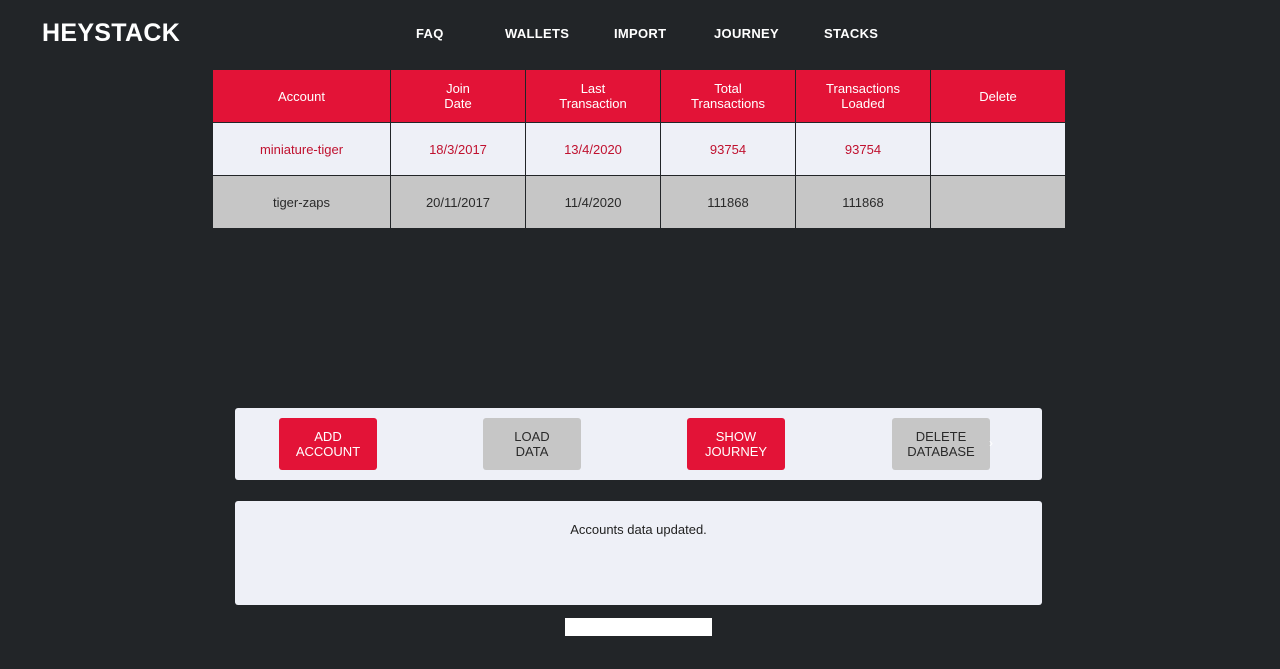 The width and height of the screenshot is (1280, 669). Describe the element at coordinates (851, 33) in the screenshot. I see `nav-stacks: STACKS` at that location.